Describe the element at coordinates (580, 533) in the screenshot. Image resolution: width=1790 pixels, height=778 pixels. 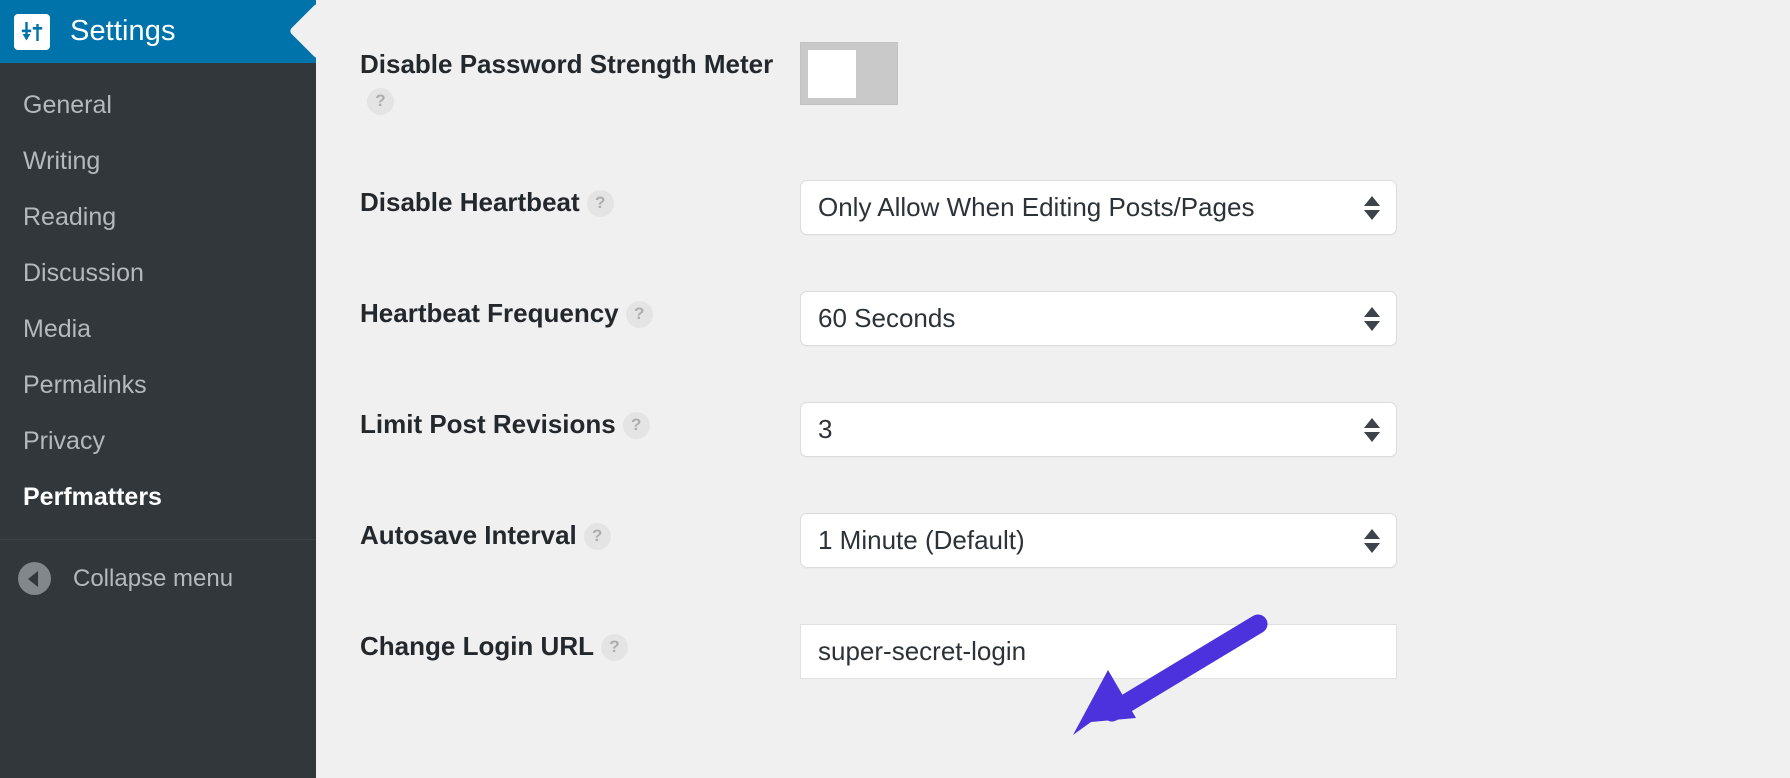
I see `label-autosave-interval: Autosave Interval?` at that location.